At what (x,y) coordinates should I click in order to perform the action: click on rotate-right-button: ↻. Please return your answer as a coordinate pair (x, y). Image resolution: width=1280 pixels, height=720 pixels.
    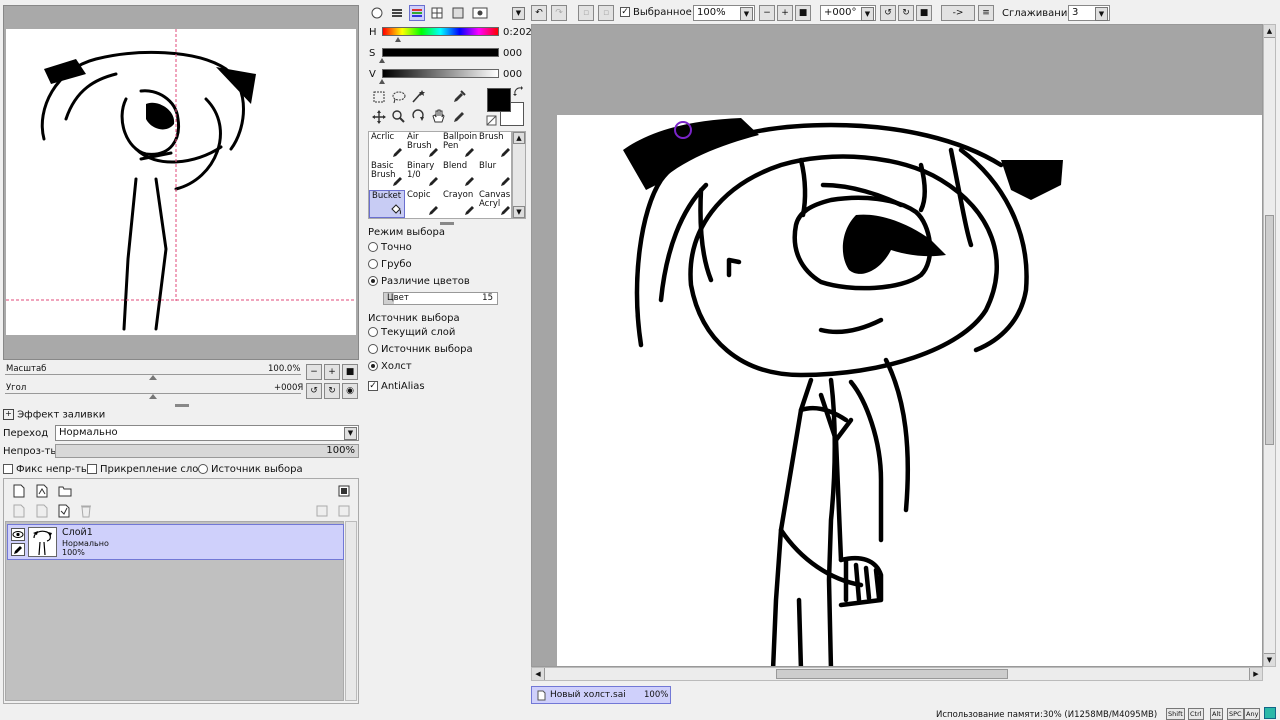
    Looking at the image, I should click on (332, 391).